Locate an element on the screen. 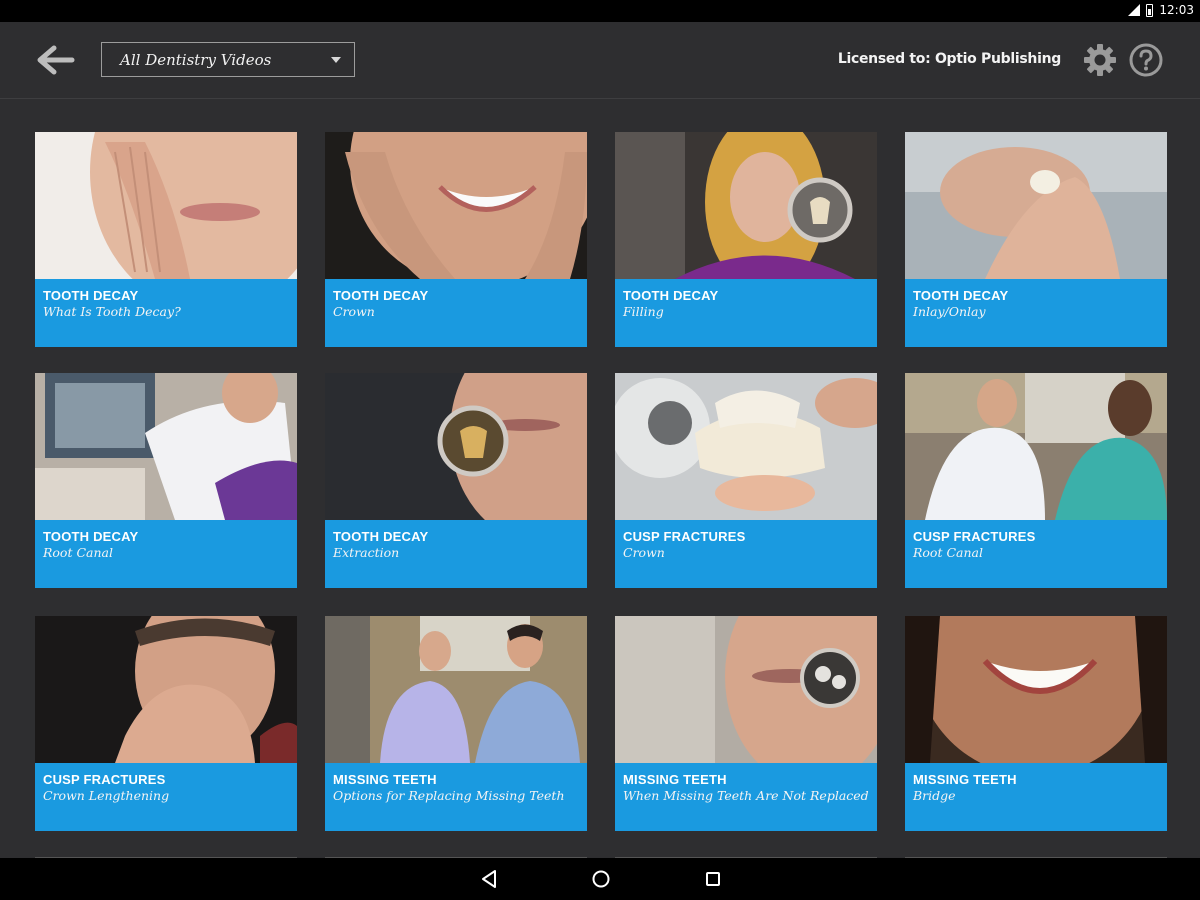 Image resolution: width=1200 pixels, height=900 pixels. video-filter-dropdown: All Dentistry Videos is located at coordinates (228, 59).